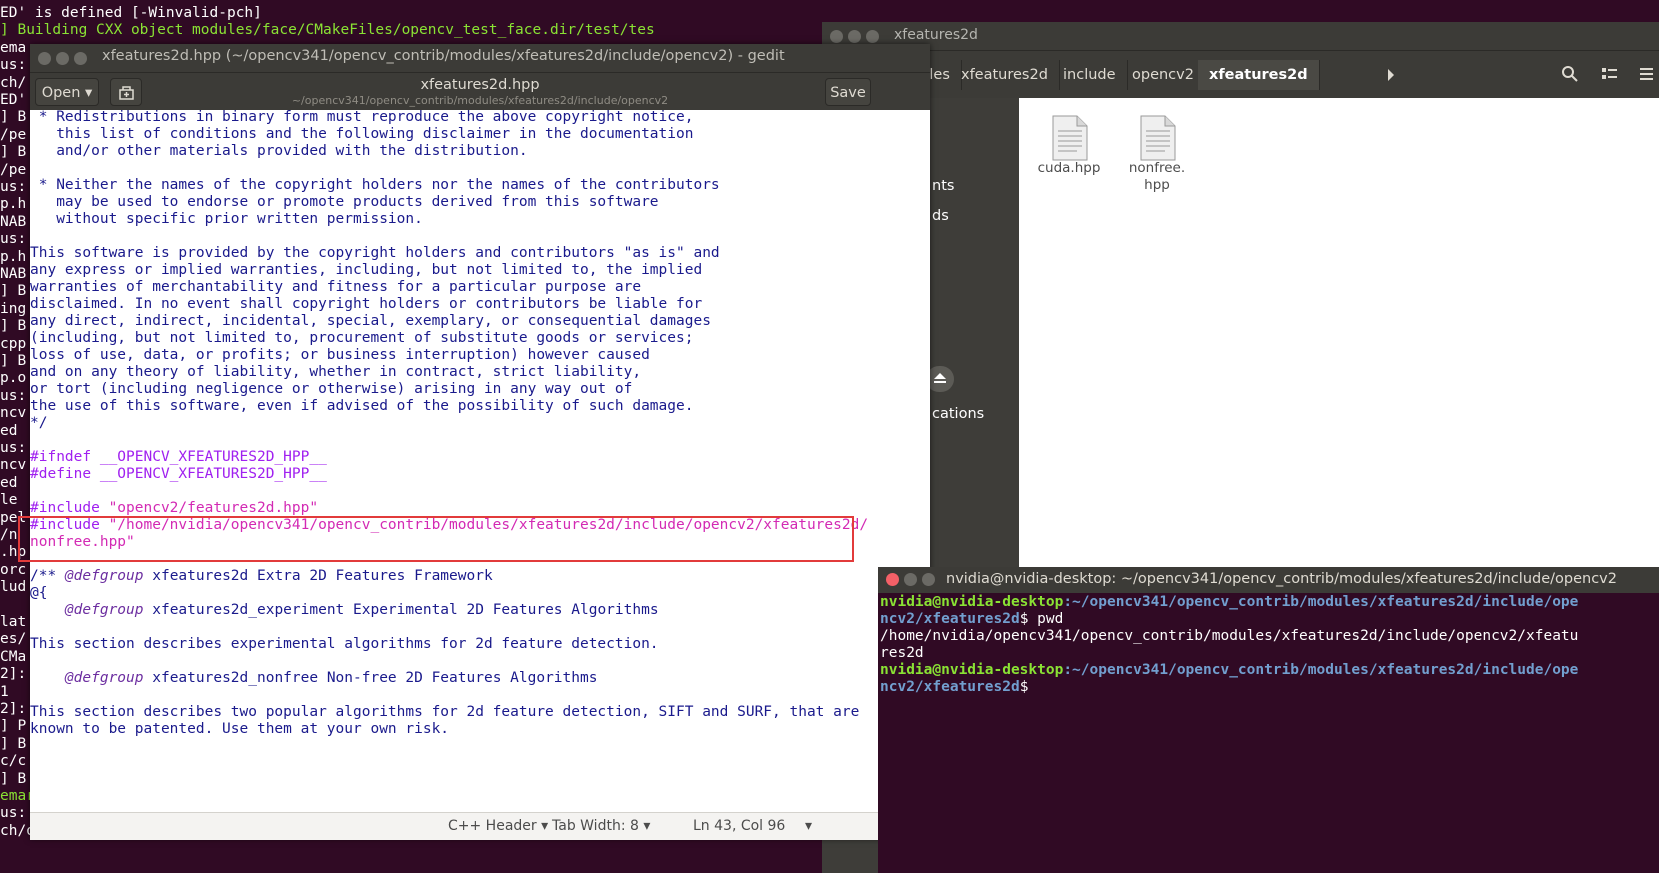  Describe the element at coordinates (1157, 138) in the screenshot. I see `file-icon-nonfree` at that location.